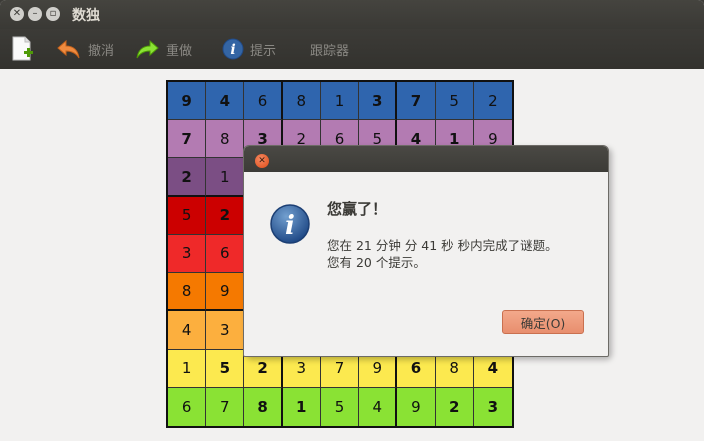  I want to click on undo-label: 撤消, so click(101, 51).